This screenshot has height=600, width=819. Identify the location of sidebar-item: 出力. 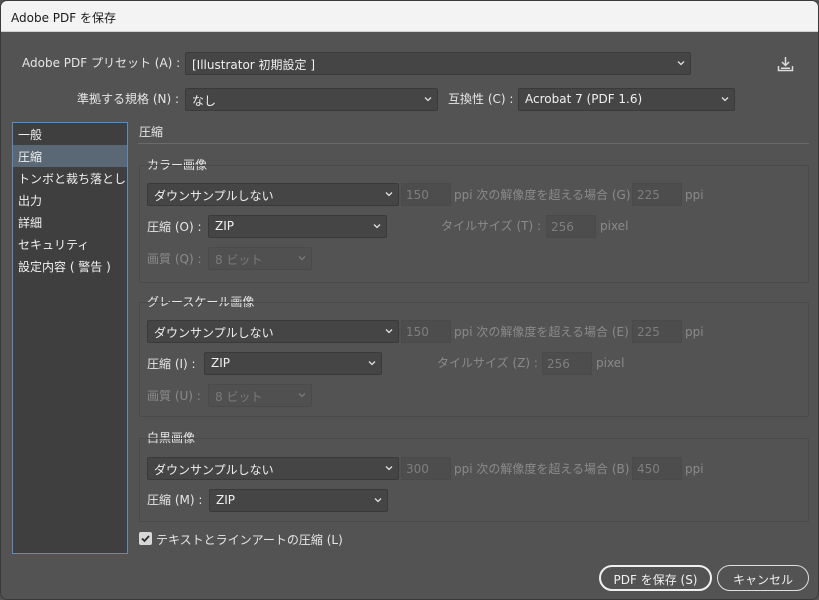
(70, 200).